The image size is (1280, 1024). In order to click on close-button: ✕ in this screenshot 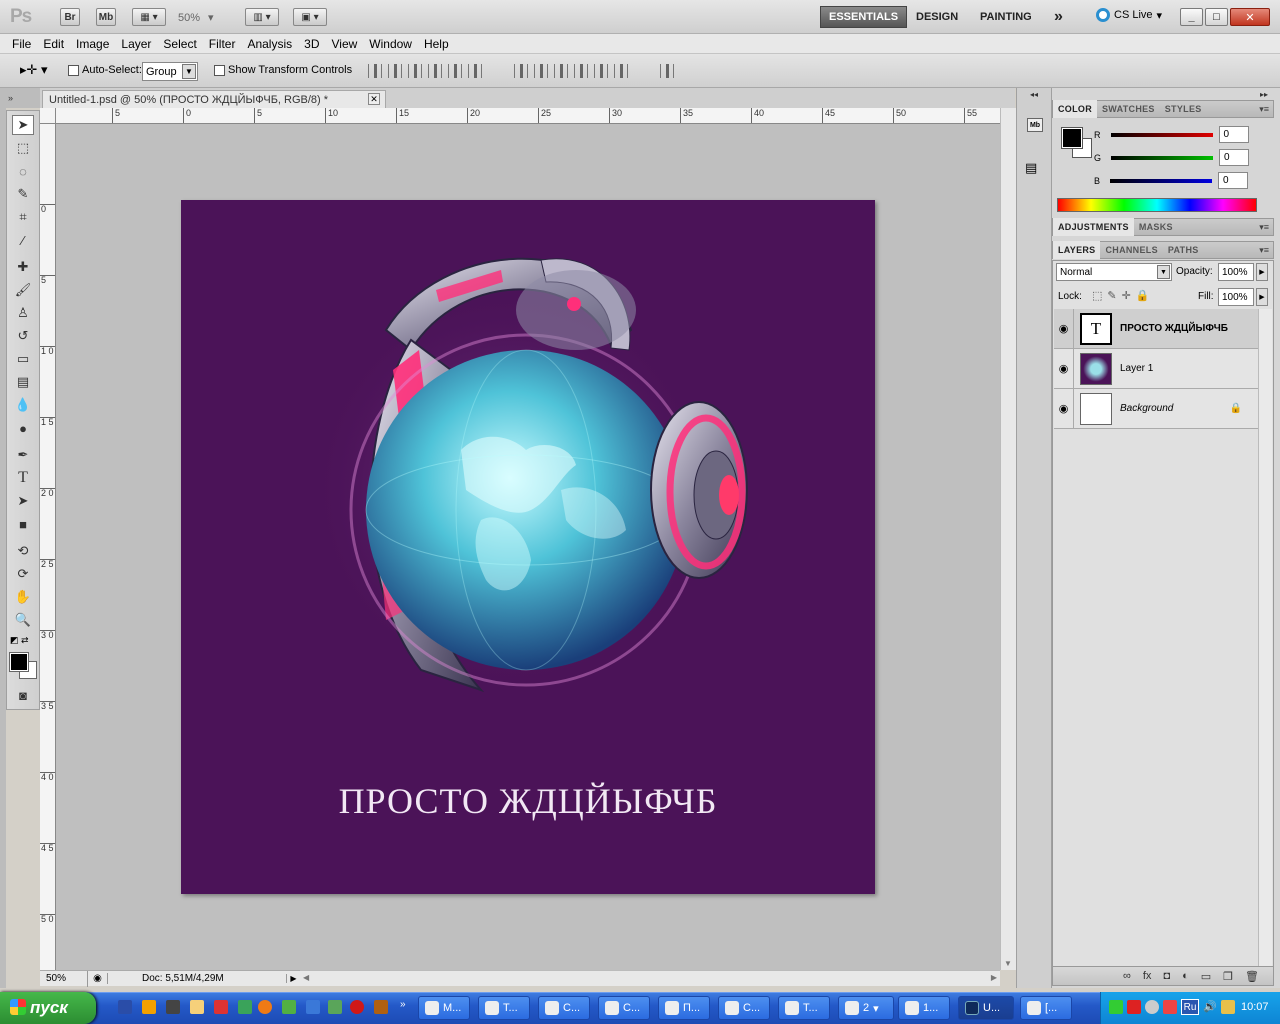, I will do `click(1250, 17)`.